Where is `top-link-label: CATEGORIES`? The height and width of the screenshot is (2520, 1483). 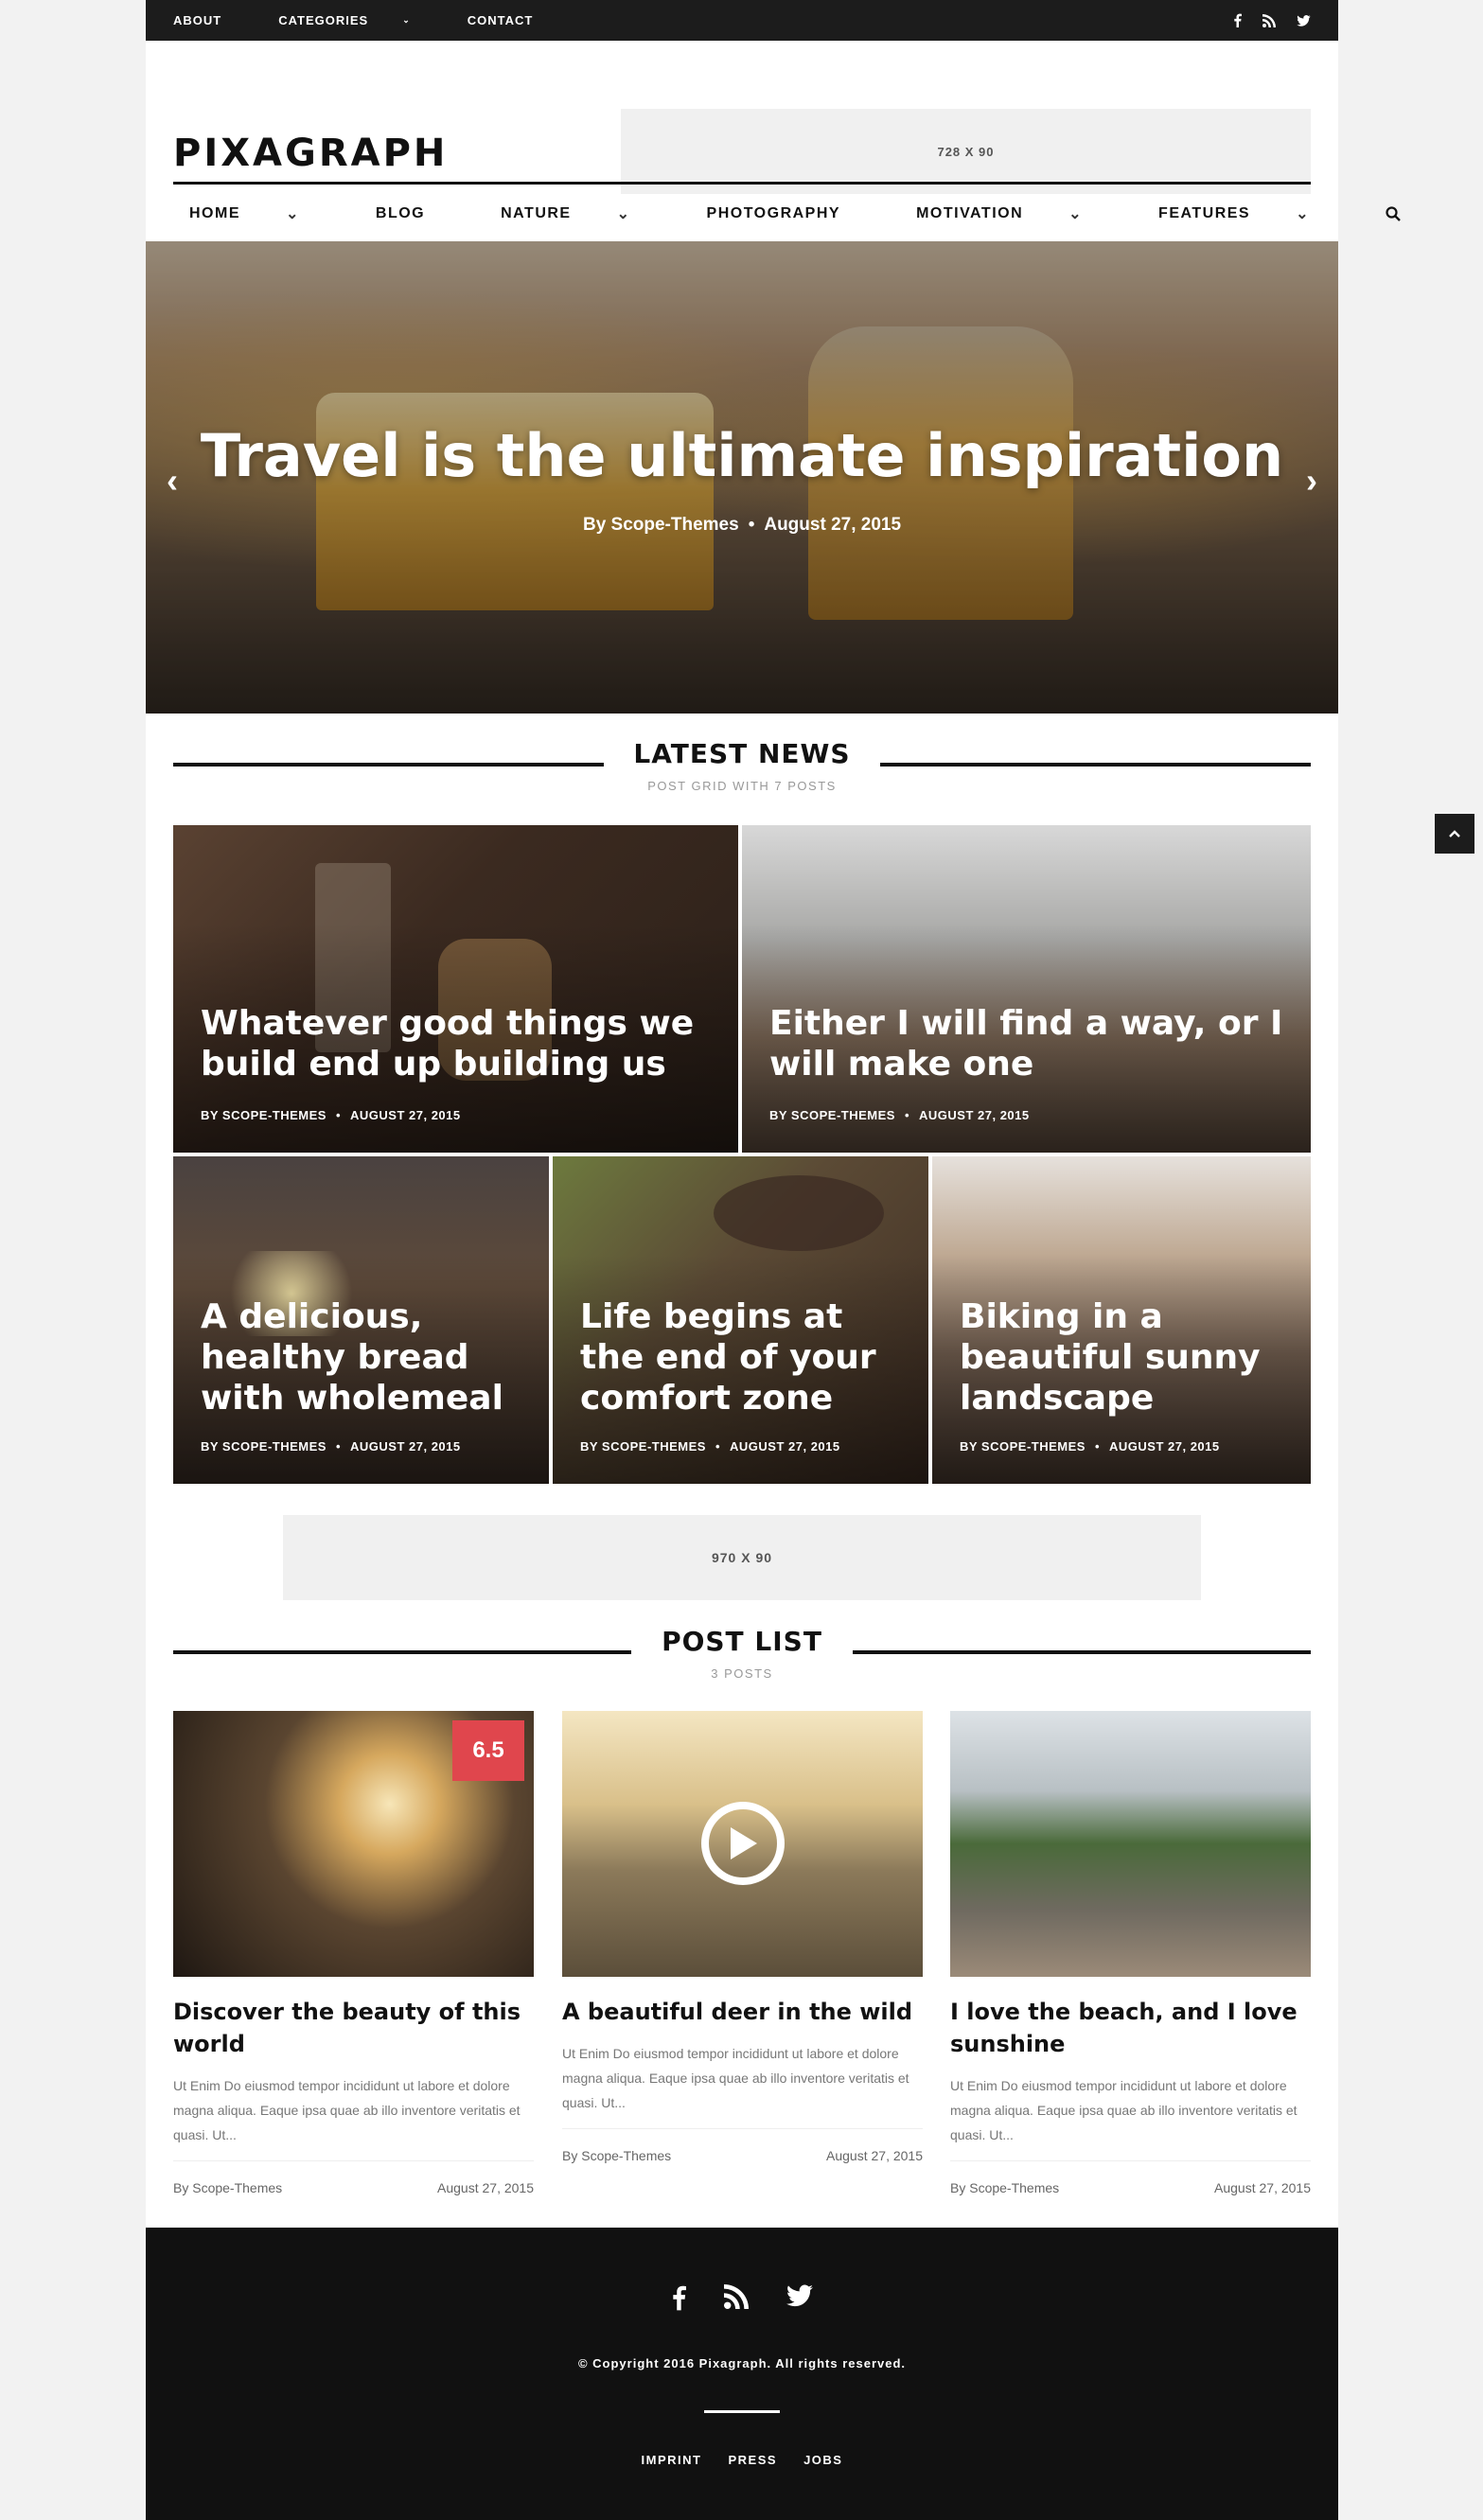
top-link-label: CATEGORIES is located at coordinates (324, 20).